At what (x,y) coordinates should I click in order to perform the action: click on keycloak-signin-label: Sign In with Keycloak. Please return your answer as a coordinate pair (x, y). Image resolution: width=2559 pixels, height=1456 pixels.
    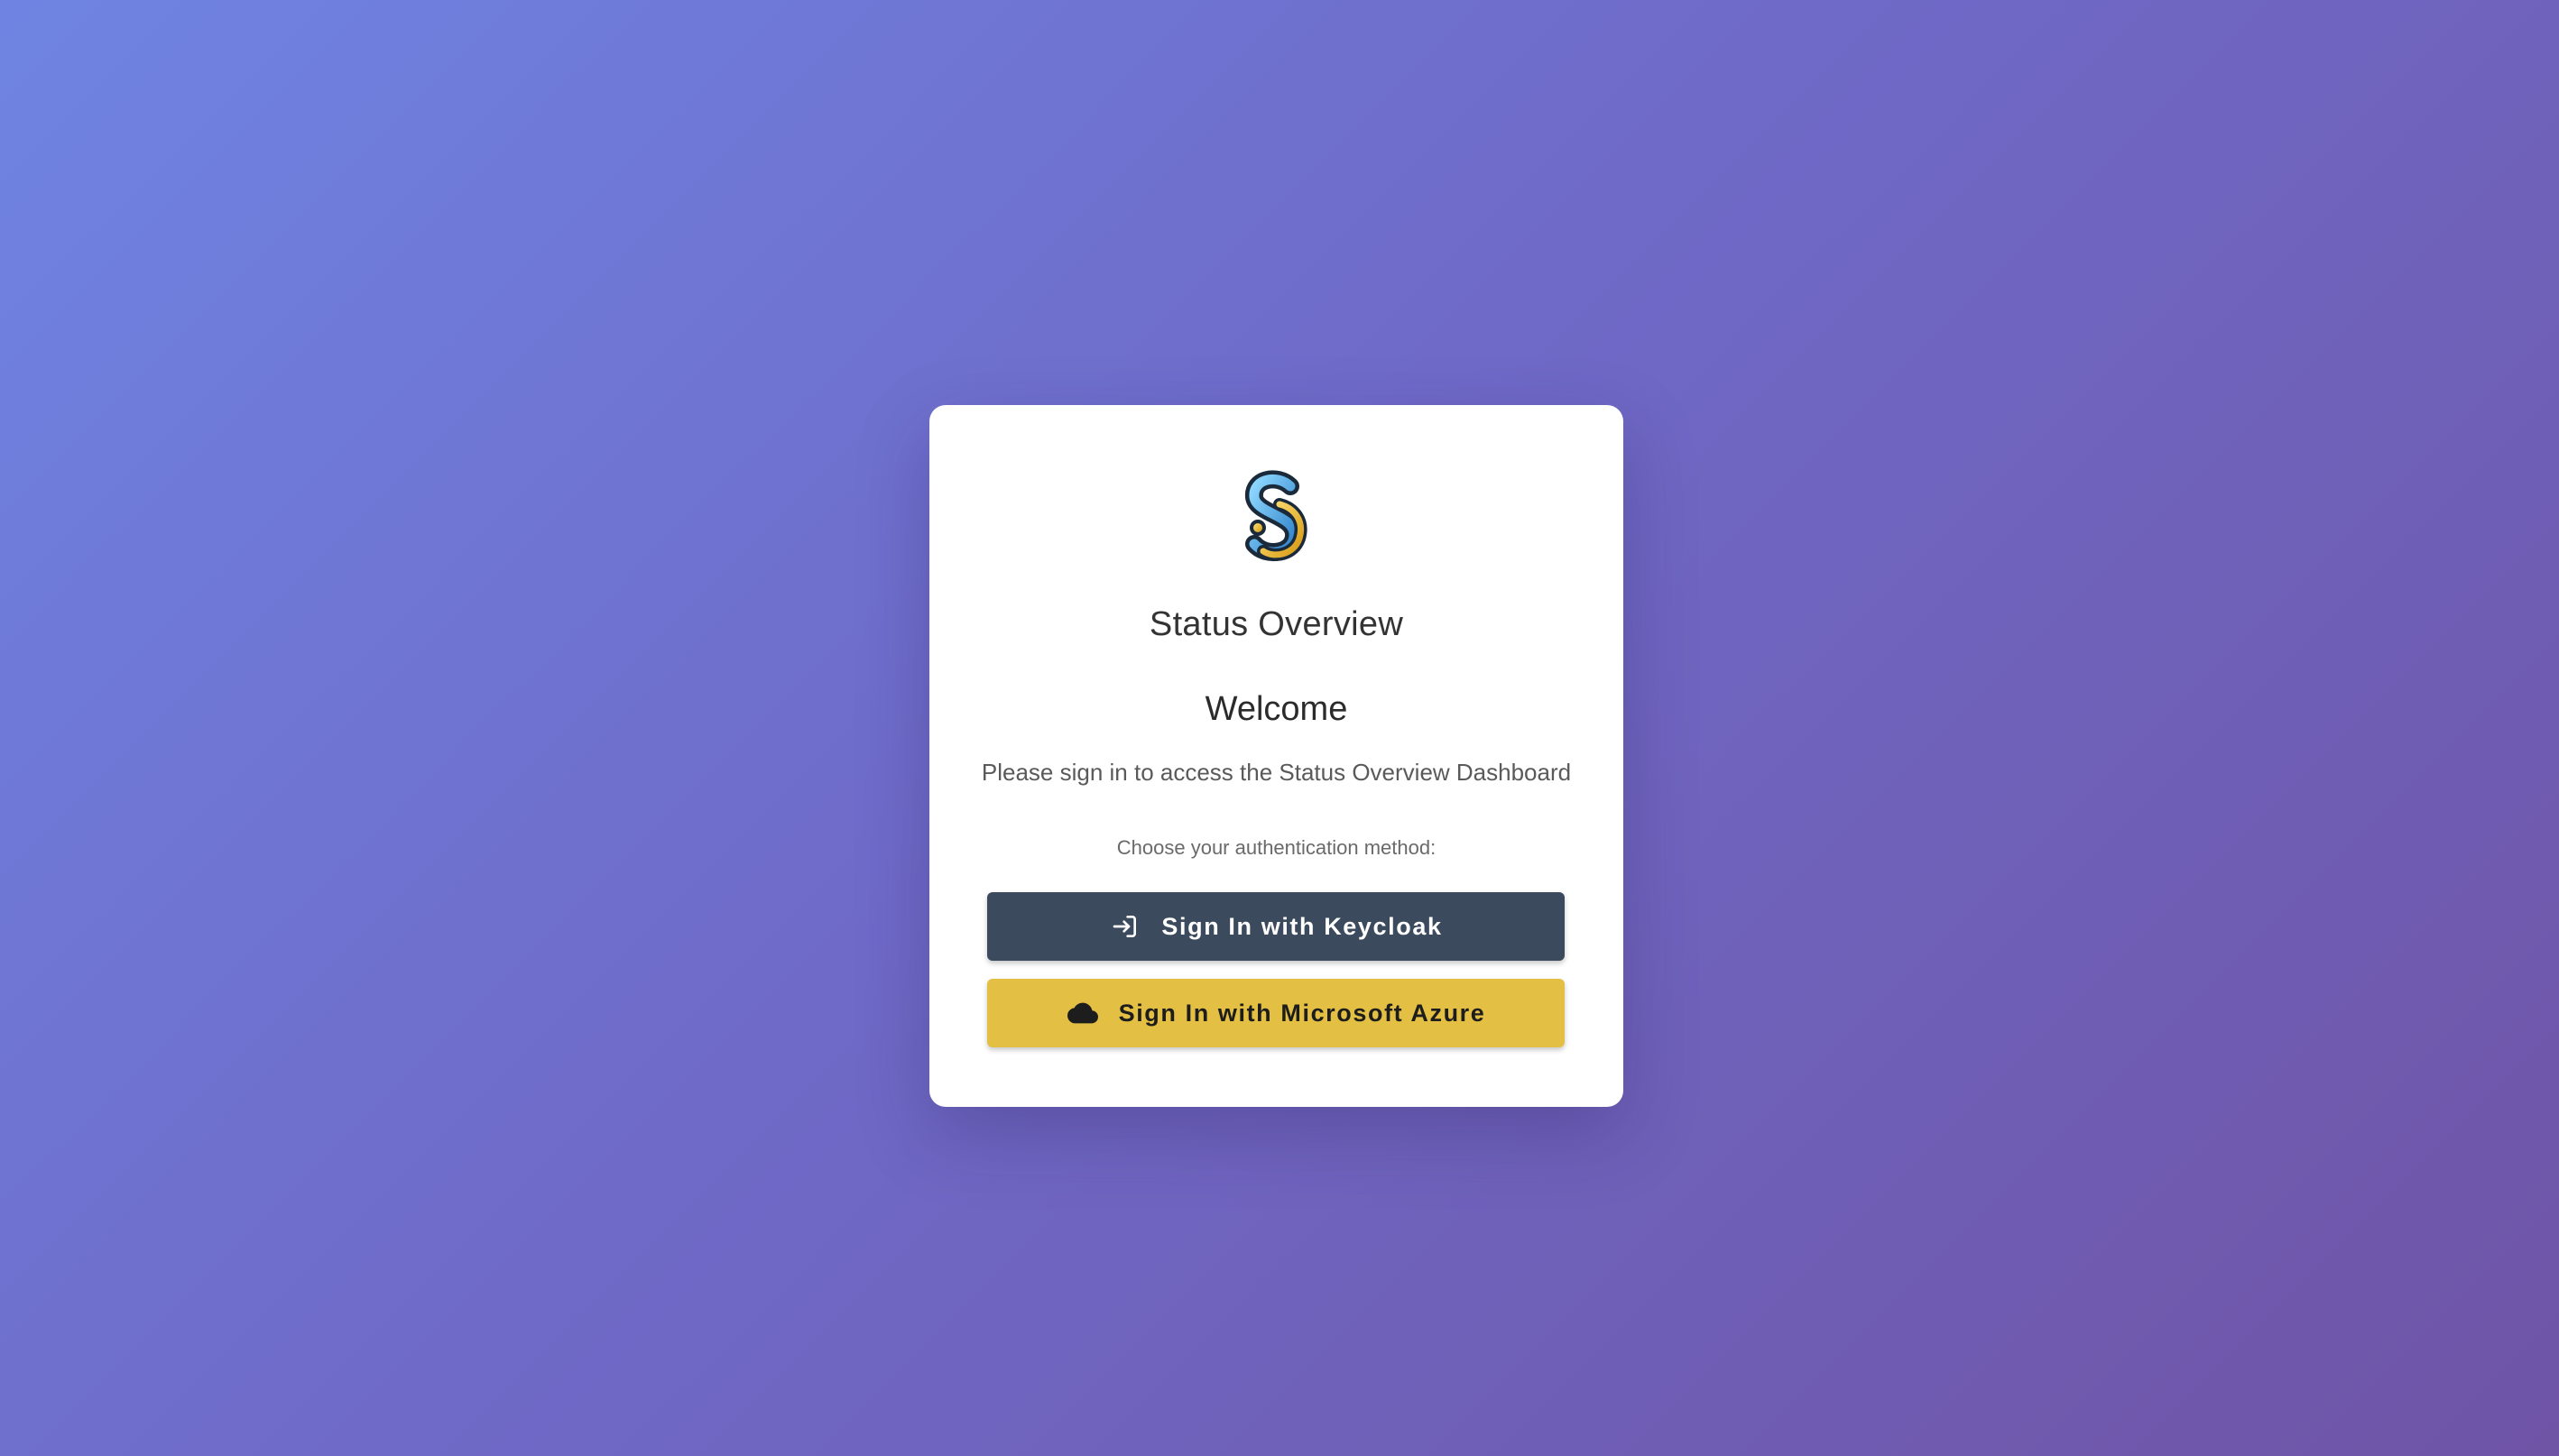
    Looking at the image, I should click on (1302, 926).